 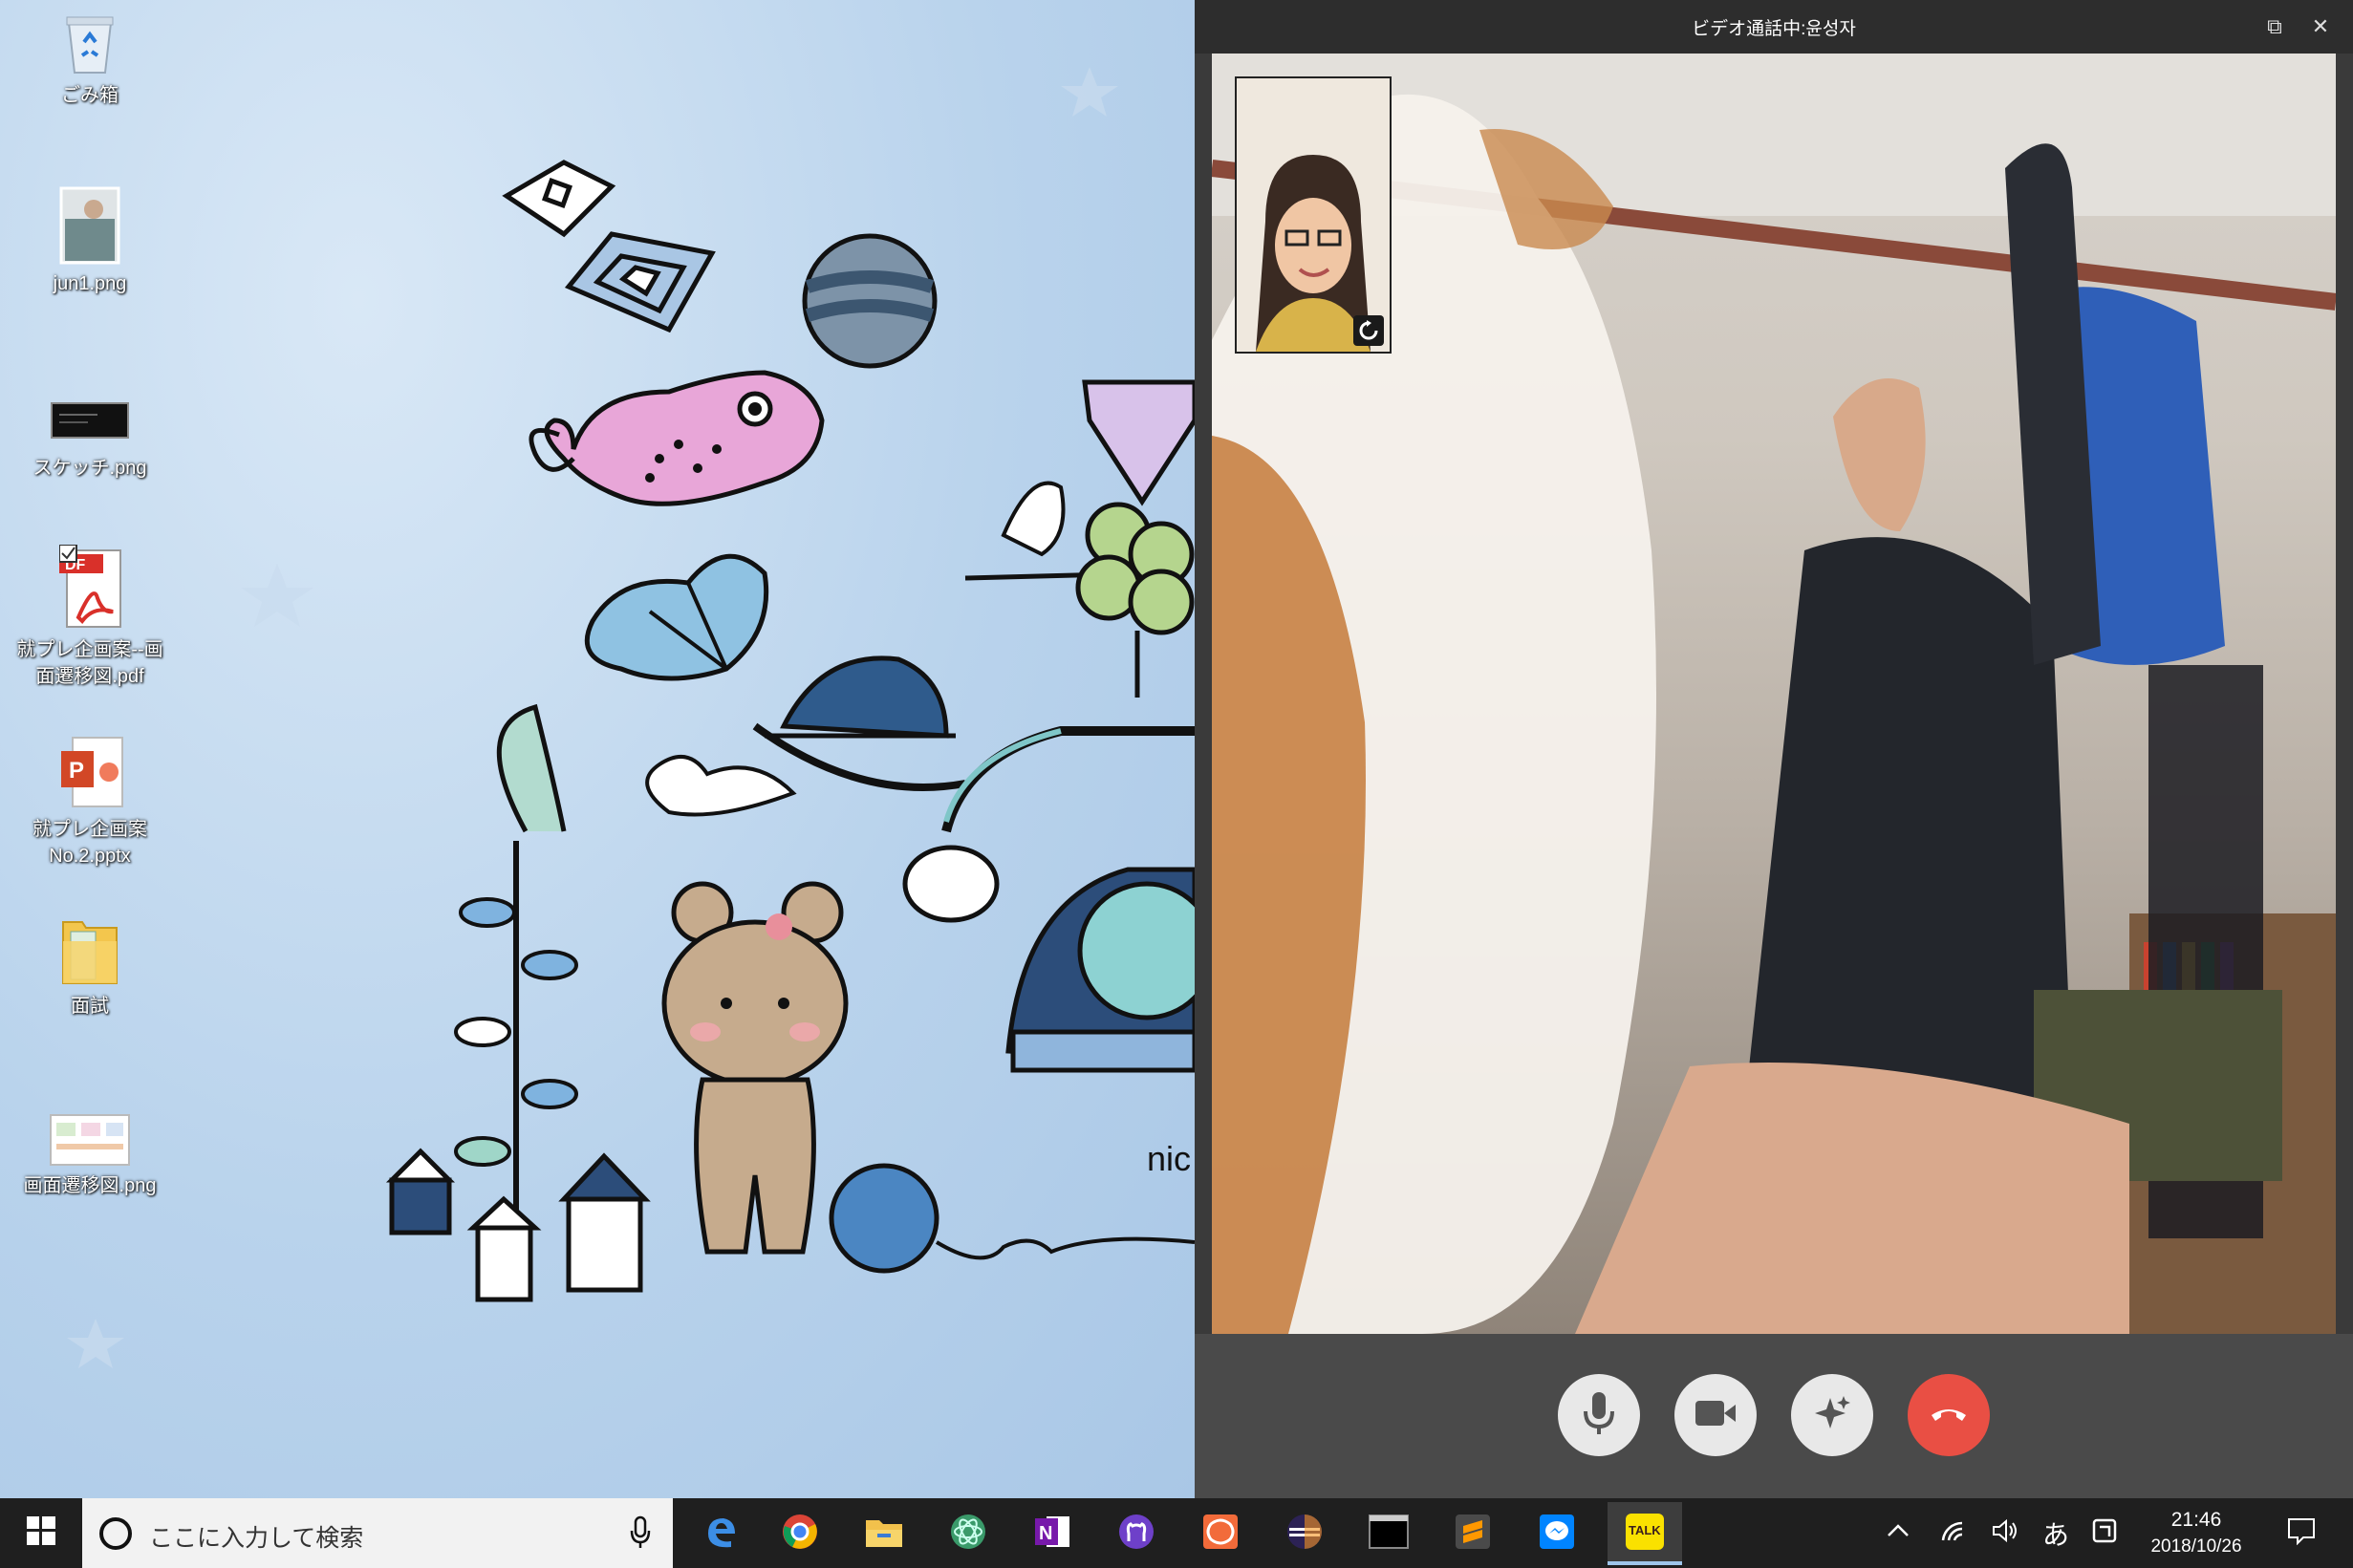 I want to click on volume-button, so click(x=2006, y=1533).